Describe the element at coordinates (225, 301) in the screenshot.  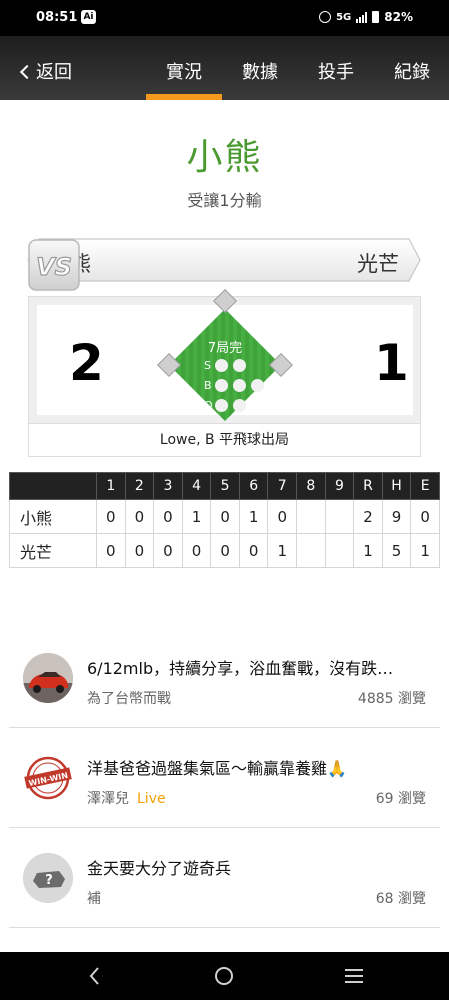
I see `second-base-icon` at that location.